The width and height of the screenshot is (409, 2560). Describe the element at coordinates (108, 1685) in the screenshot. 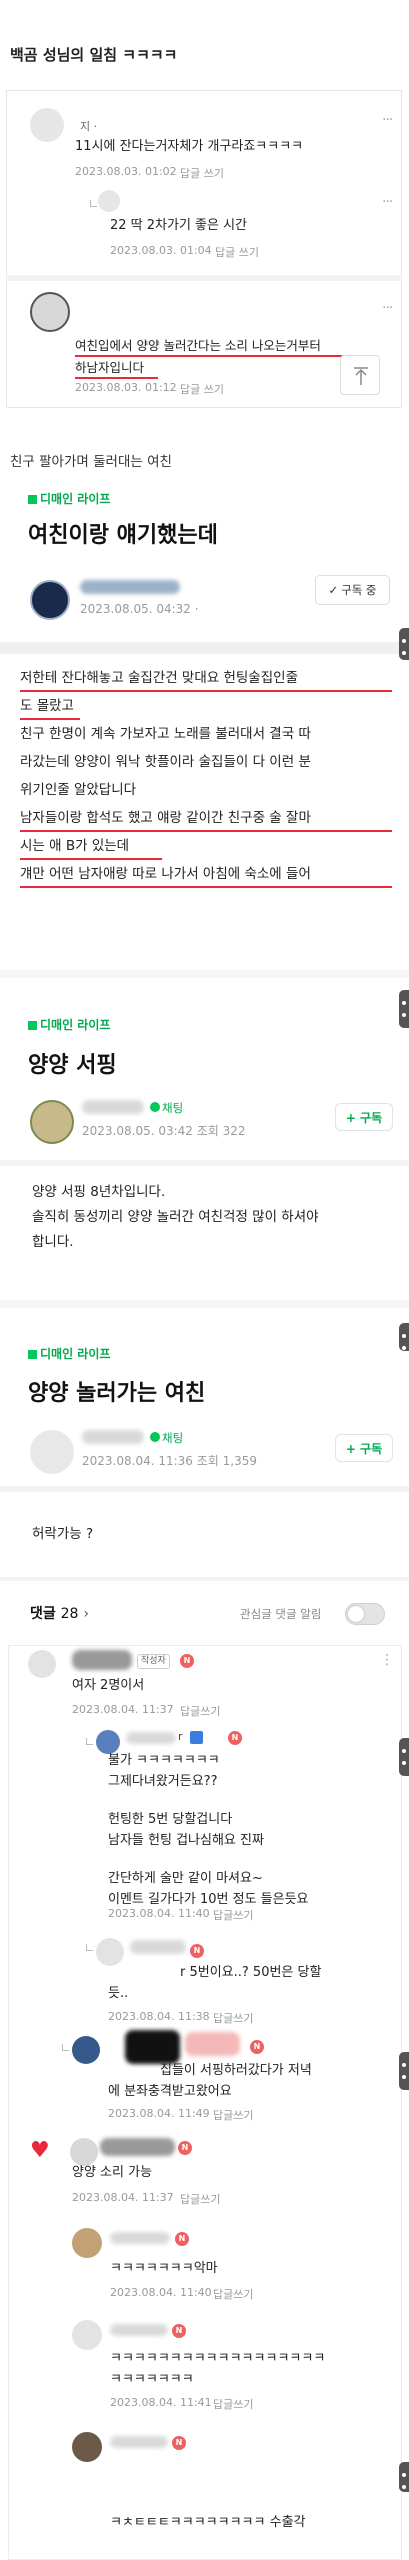

I see `comment-text: 여자 2명이서` at that location.